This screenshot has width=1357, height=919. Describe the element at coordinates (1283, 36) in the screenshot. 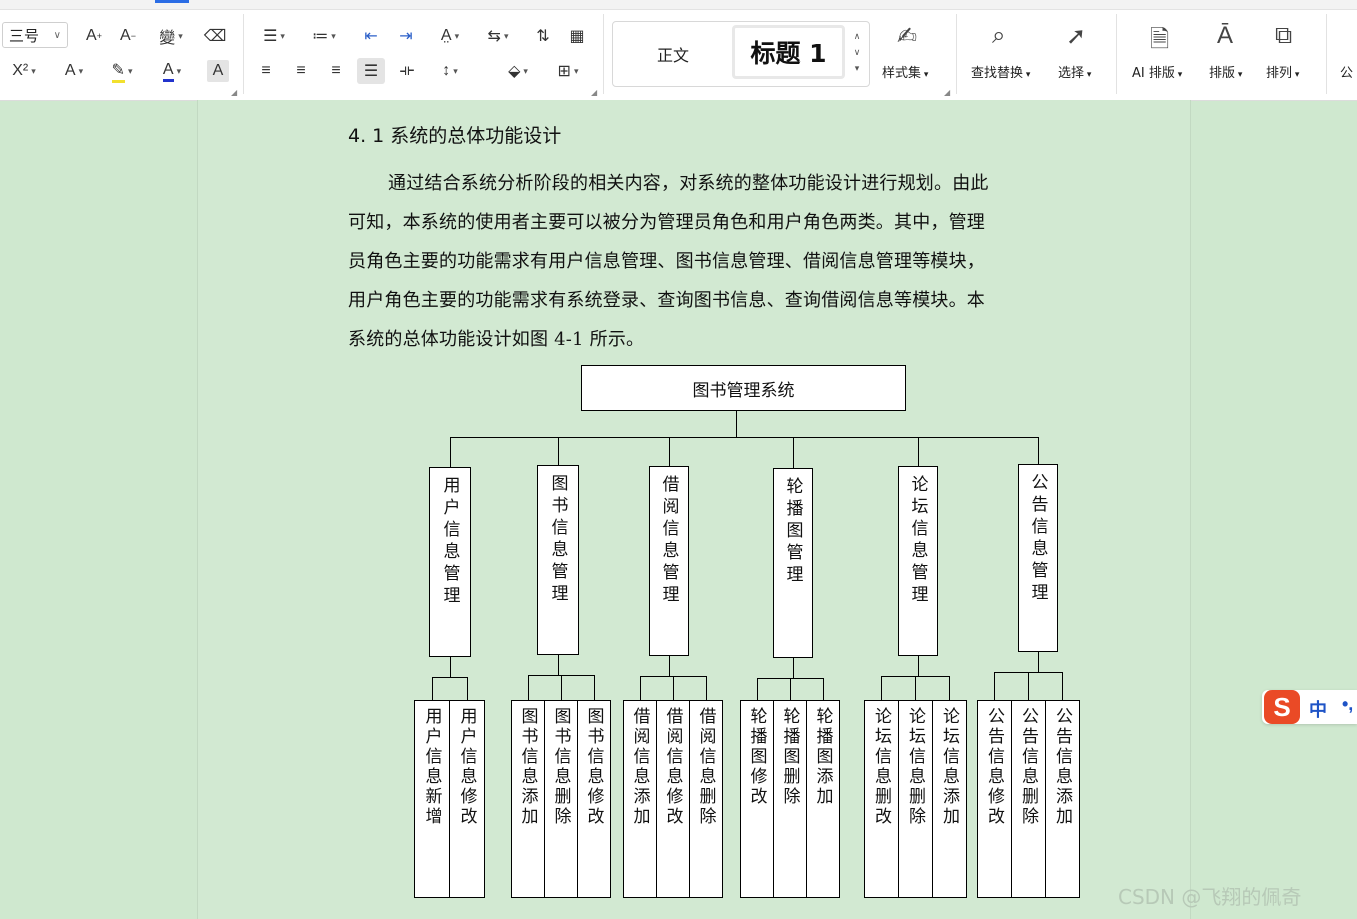

I see `arrange-icon: ⧉` at that location.